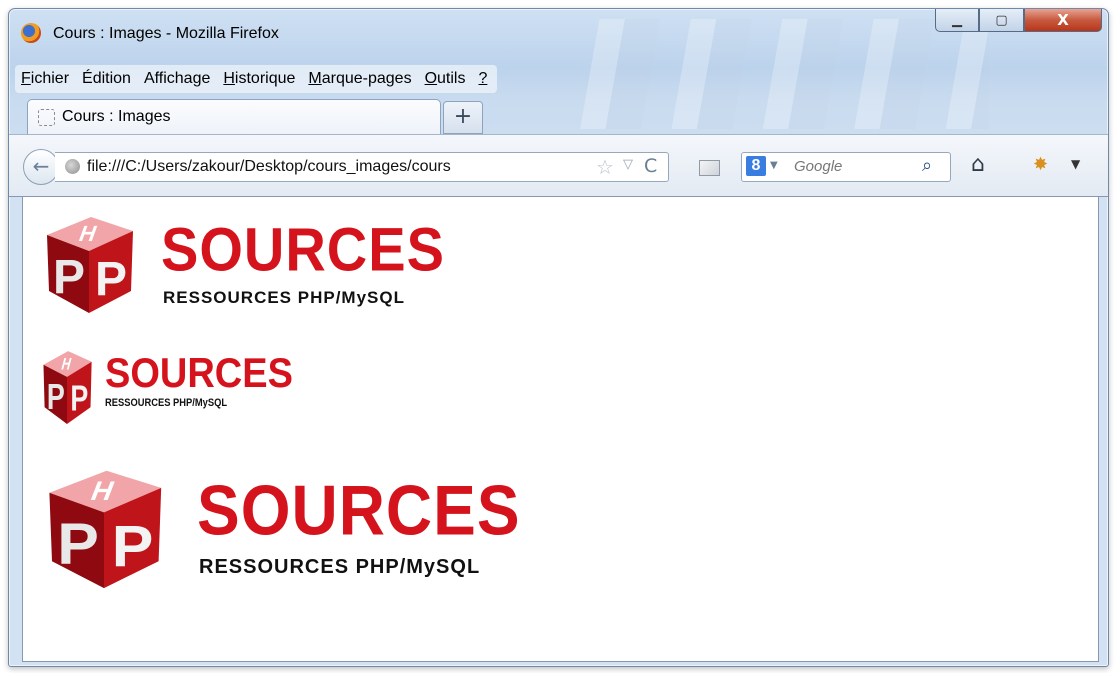 Image resolution: width=1115 pixels, height=673 pixels. Describe the element at coordinates (177, 79) in the screenshot. I see `menu-item-affichage: Affichage` at that location.